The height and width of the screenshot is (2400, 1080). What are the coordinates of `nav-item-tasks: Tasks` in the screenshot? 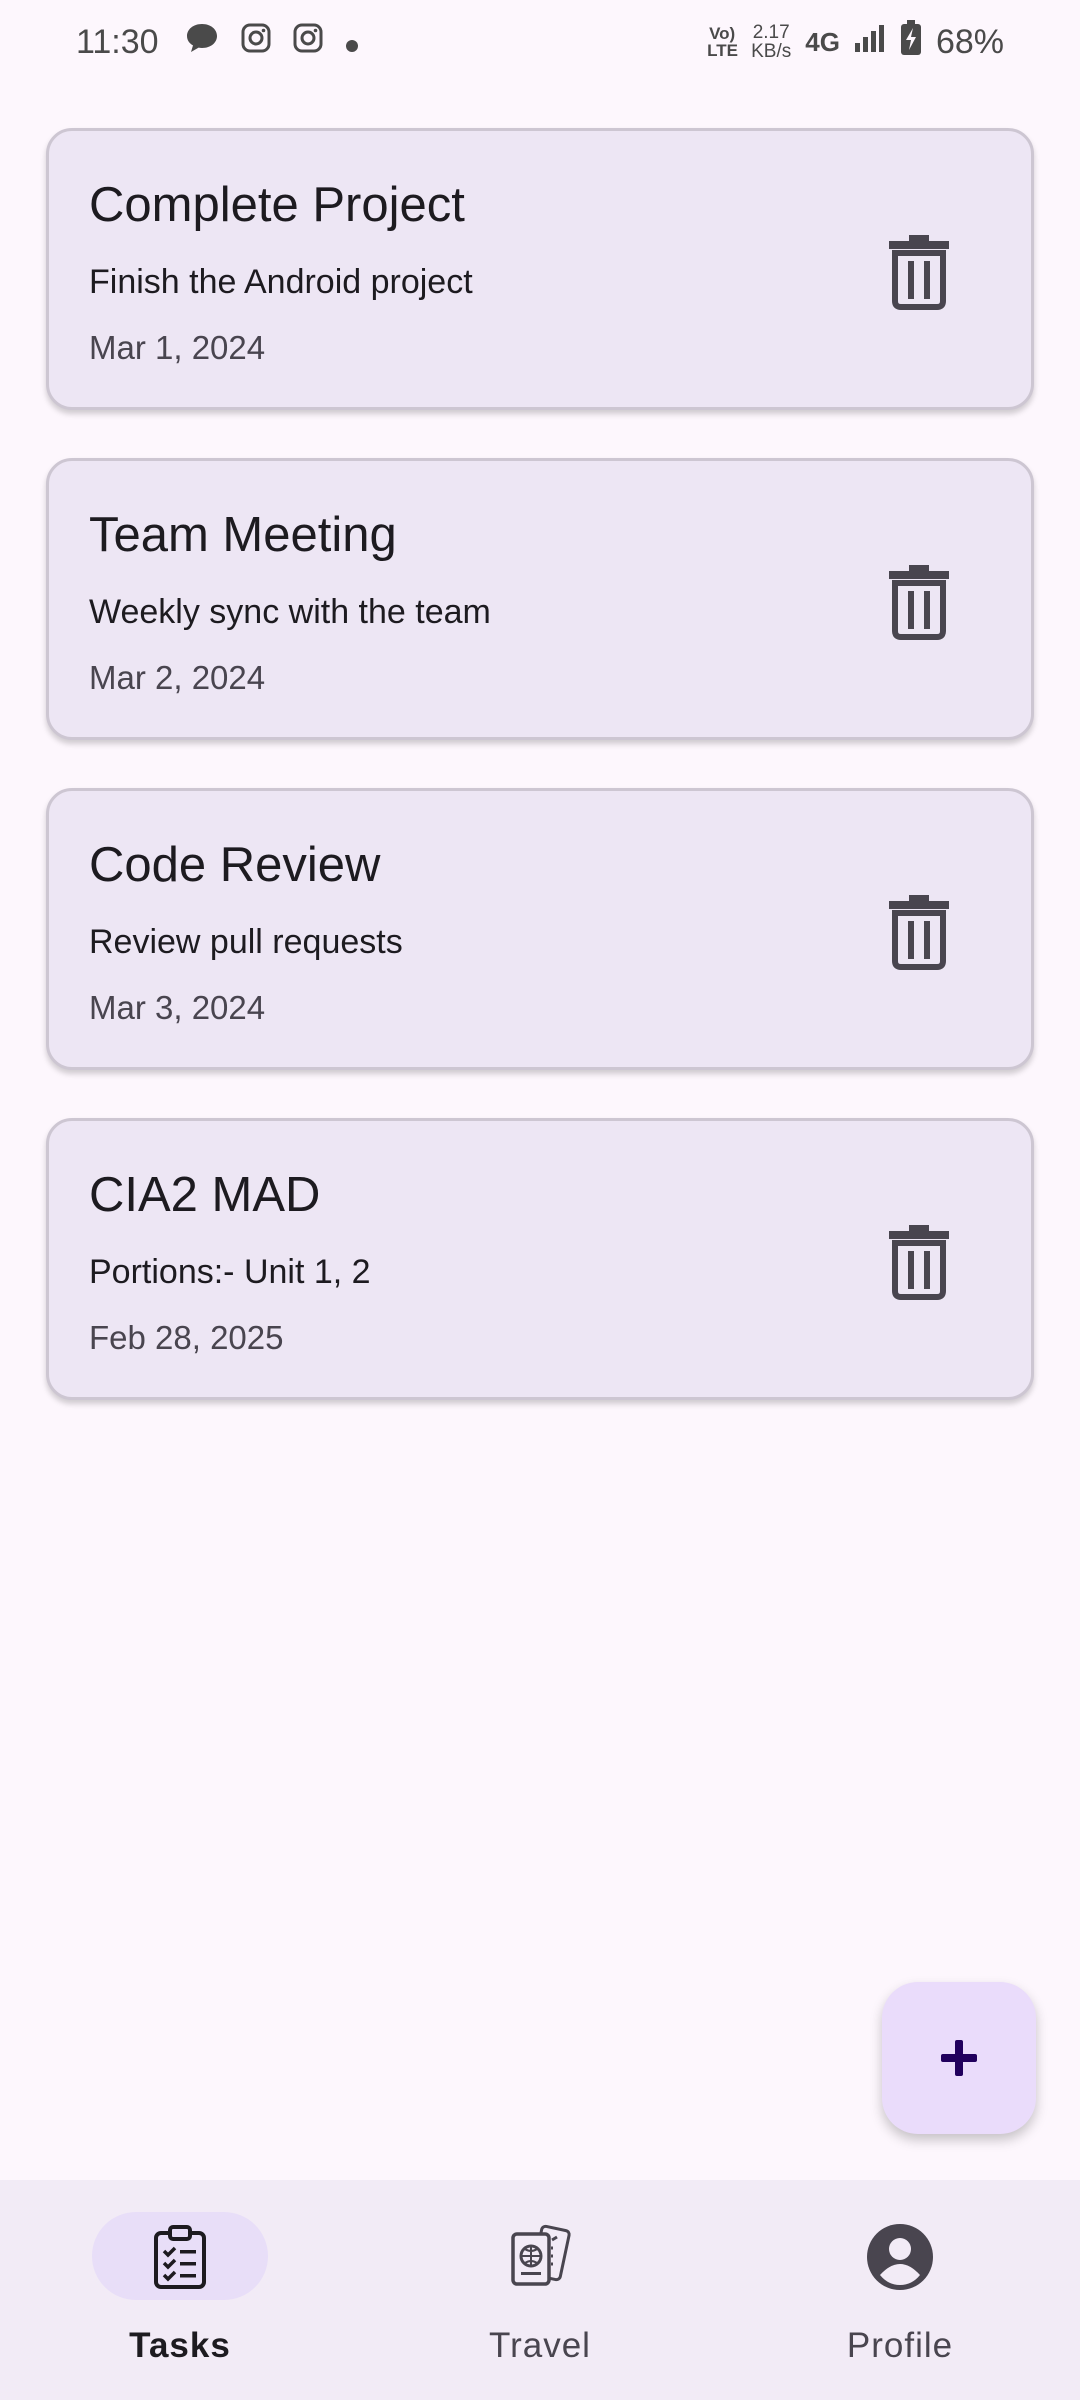 It's located at (180, 2290).